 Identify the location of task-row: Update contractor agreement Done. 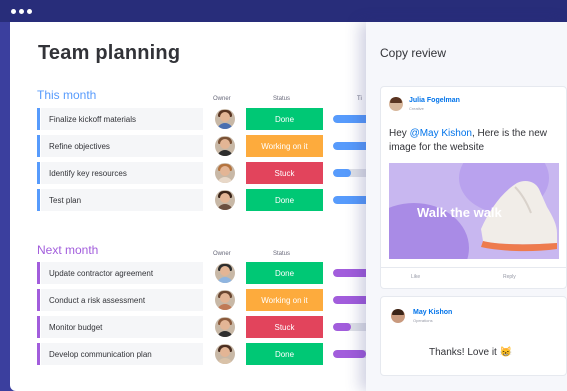
(210, 273).